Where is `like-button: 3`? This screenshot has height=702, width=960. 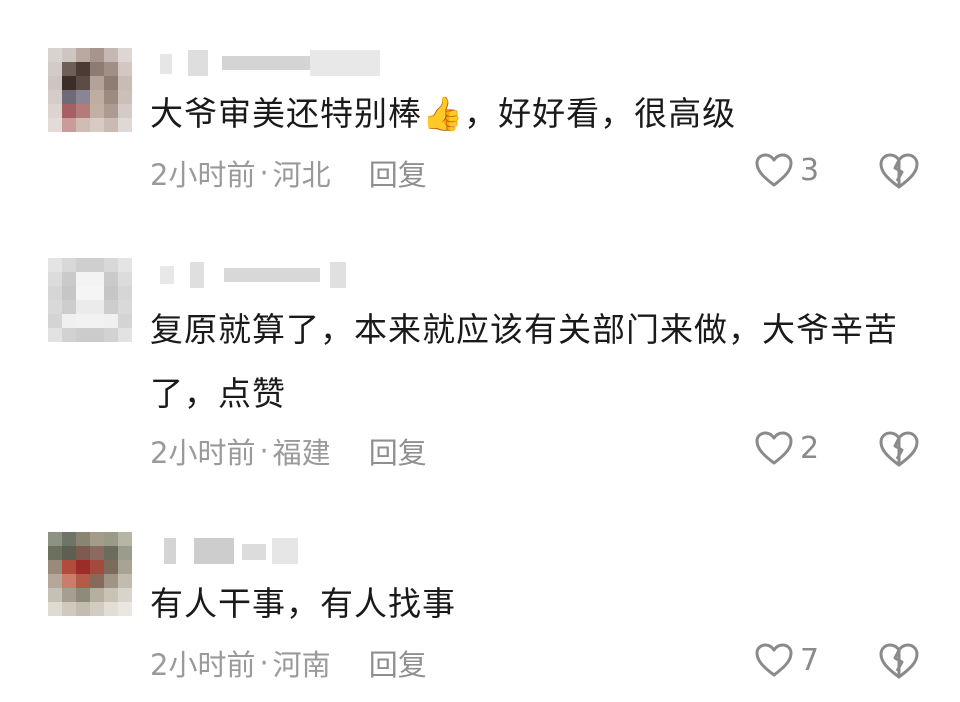 like-button: 3 is located at coordinates (786, 170).